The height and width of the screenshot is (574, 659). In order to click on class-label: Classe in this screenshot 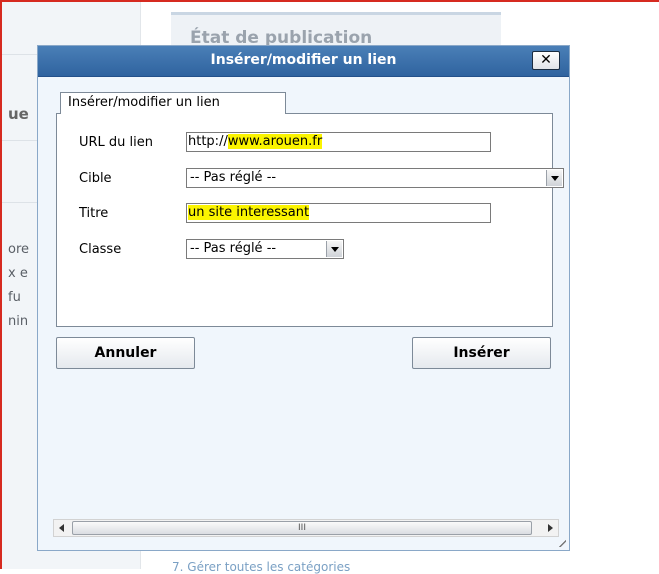, I will do `click(100, 249)`.